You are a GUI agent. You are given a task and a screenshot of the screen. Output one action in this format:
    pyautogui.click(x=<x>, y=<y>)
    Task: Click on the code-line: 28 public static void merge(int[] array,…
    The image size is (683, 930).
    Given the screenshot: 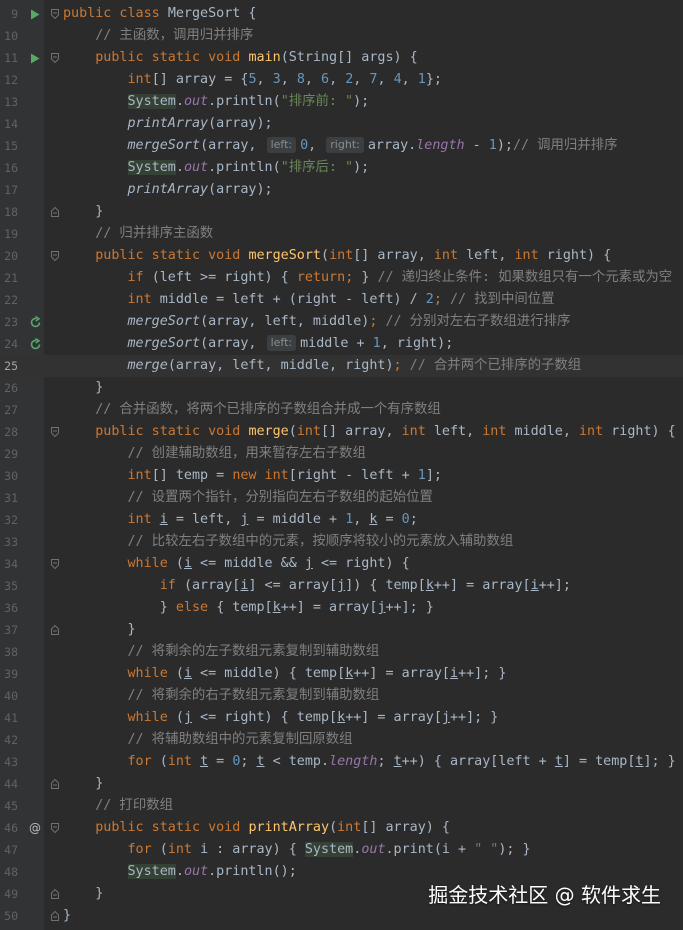 What is the action you would take?
    pyautogui.click(x=341, y=432)
    